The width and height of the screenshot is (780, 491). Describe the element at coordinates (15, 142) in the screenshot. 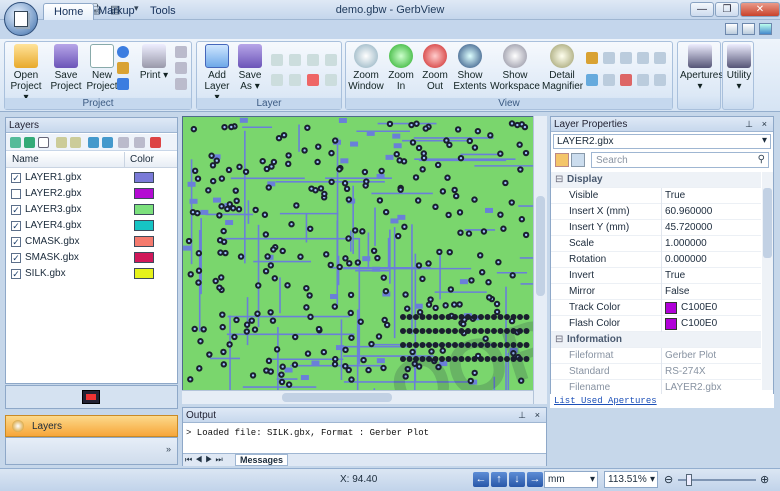

I see `add-icon` at that location.